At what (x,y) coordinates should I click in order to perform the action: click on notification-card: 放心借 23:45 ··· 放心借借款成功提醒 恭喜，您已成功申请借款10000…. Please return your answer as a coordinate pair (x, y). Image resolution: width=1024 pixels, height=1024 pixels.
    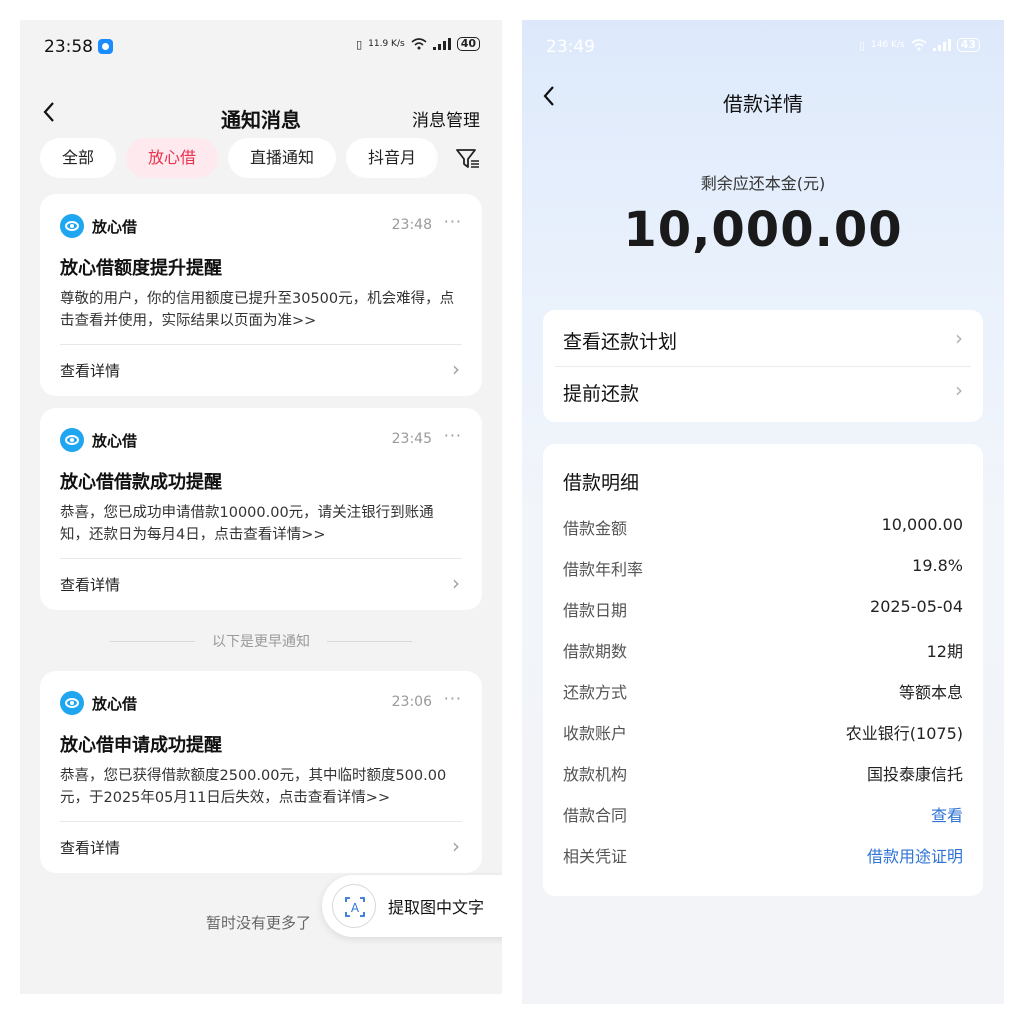
    Looking at the image, I should click on (261, 509).